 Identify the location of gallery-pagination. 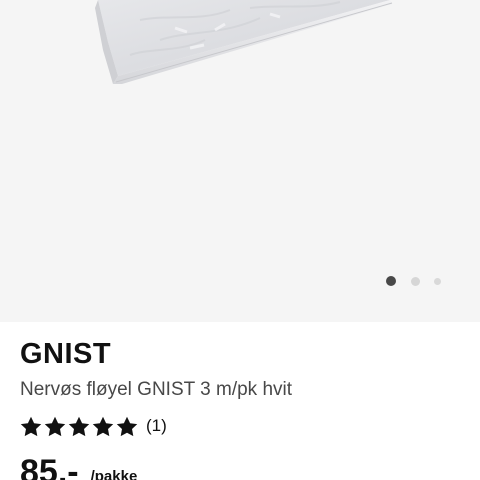
(413, 281).